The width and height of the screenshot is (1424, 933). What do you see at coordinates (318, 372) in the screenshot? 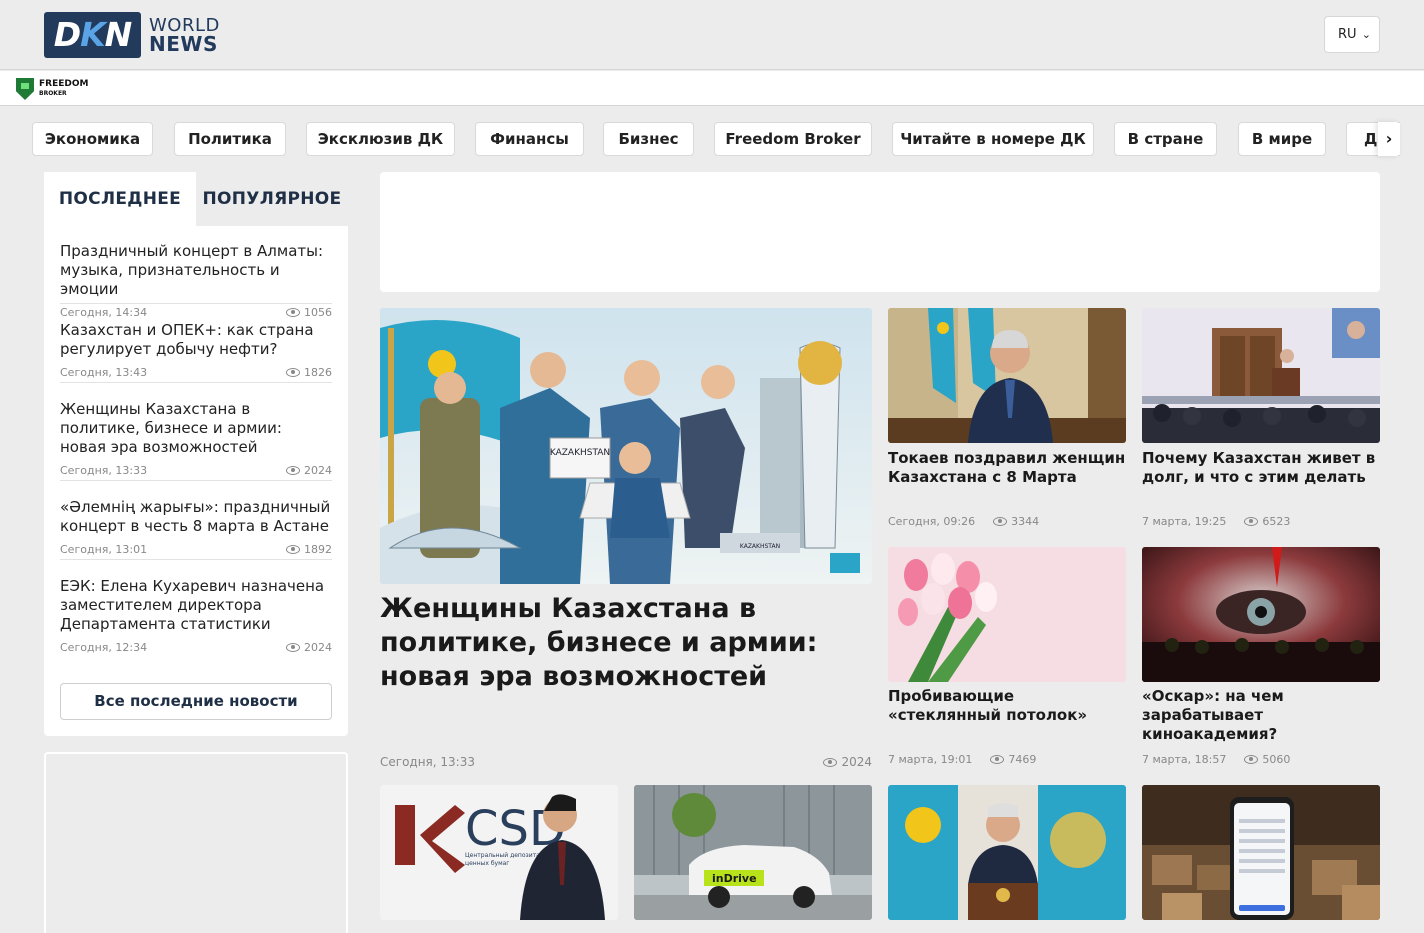
I see `news-views: 1826` at bounding box center [318, 372].